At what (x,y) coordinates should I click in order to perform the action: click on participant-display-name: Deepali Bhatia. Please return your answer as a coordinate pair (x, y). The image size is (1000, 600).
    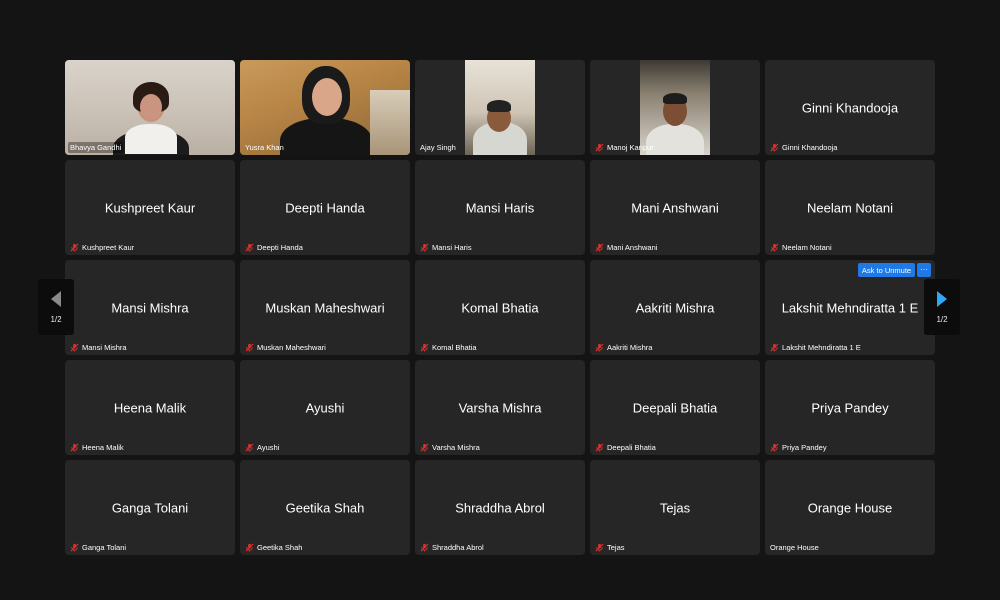
    Looking at the image, I should click on (675, 407).